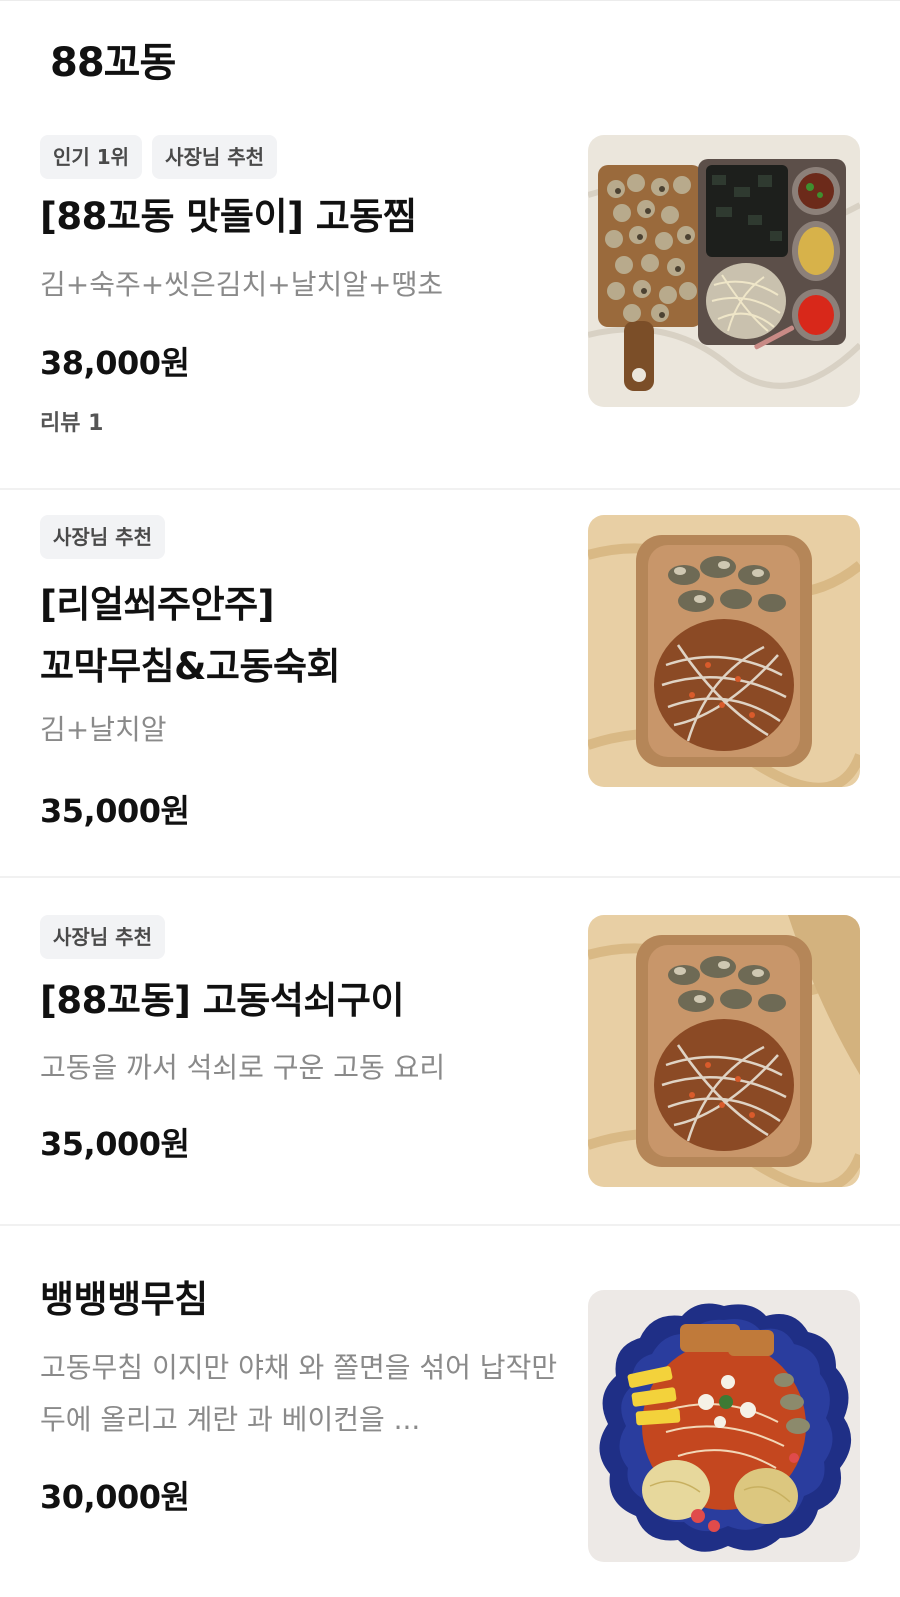 The width and height of the screenshot is (900, 1597). I want to click on item-price: 38,000원, so click(115, 363).